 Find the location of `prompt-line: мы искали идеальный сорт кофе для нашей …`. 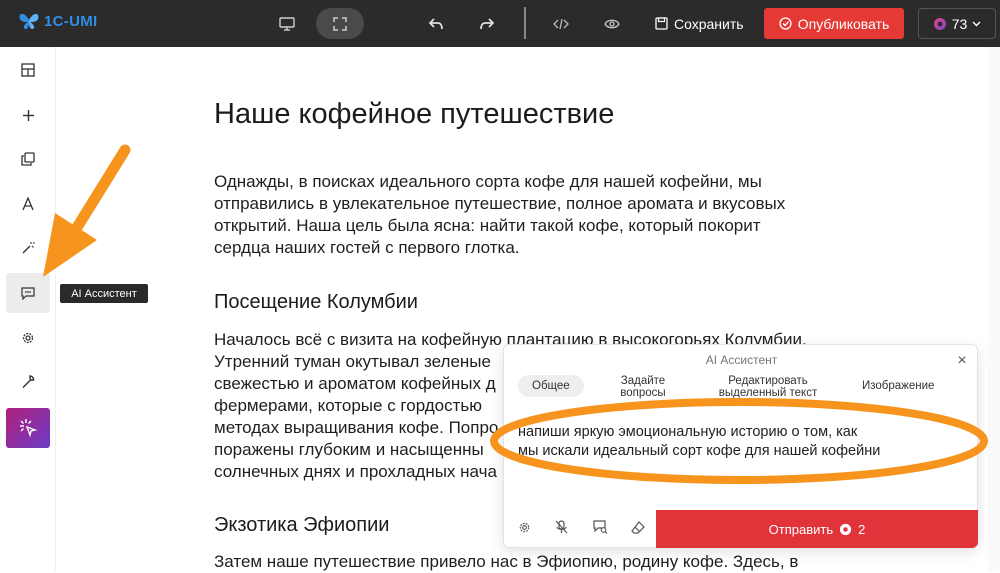

prompt-line: мы искали идеальный сорт кофе для нашей … is located at coordinates (699, 451).